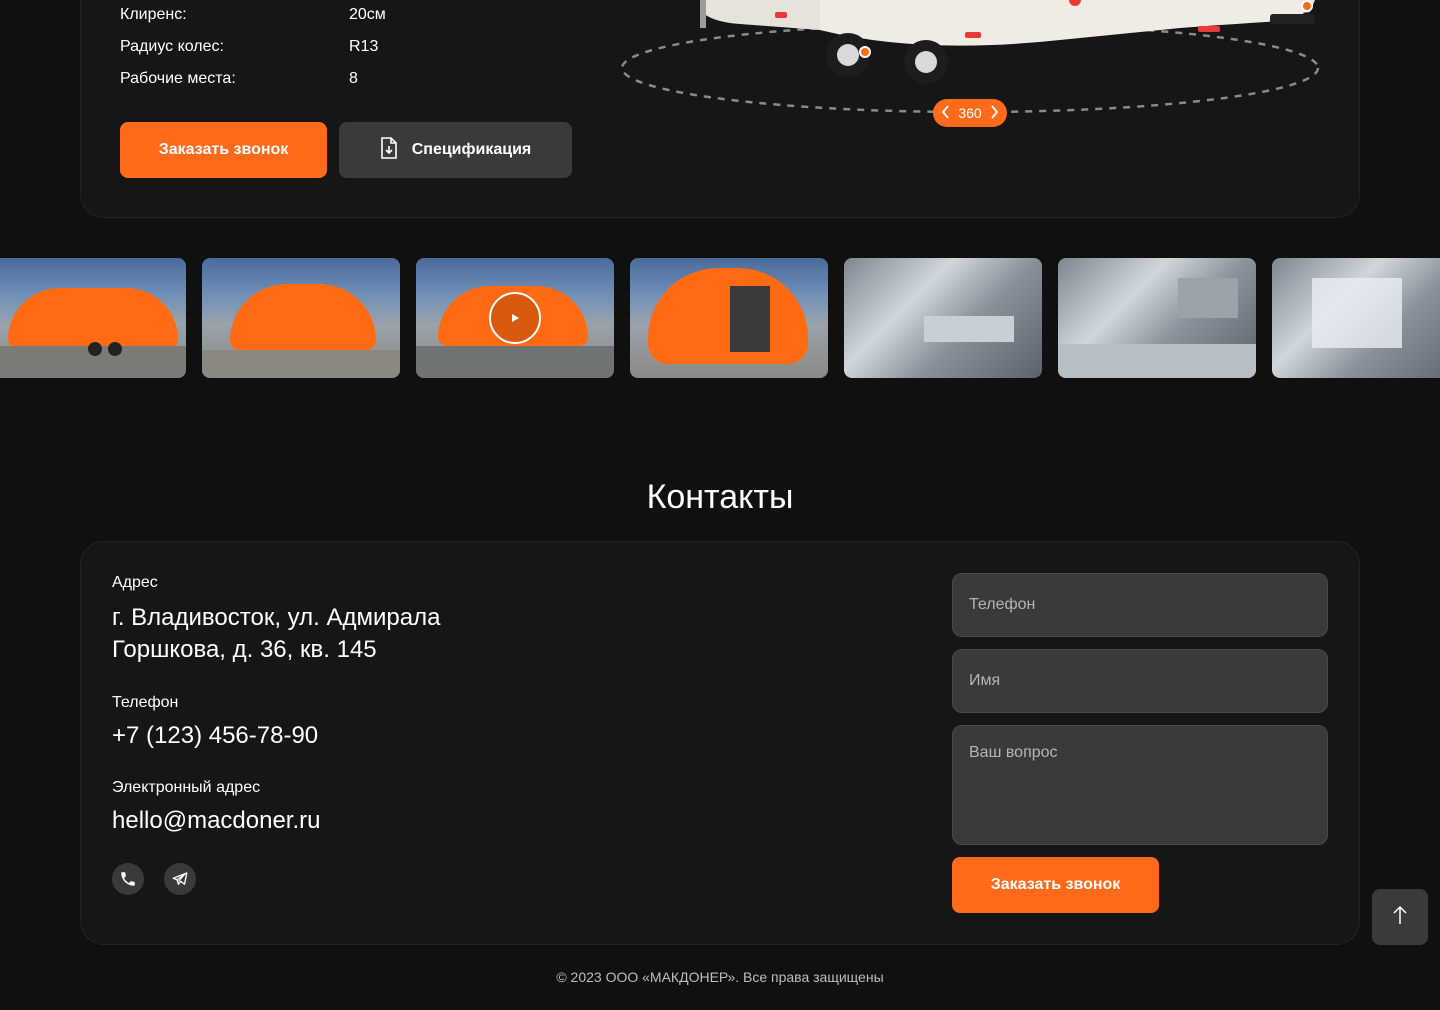 The width and height of the screenshot is (1440, 1010). I want to click on address-line-2: Горшкова, д. 36, кв. 145, so click(244, 649).